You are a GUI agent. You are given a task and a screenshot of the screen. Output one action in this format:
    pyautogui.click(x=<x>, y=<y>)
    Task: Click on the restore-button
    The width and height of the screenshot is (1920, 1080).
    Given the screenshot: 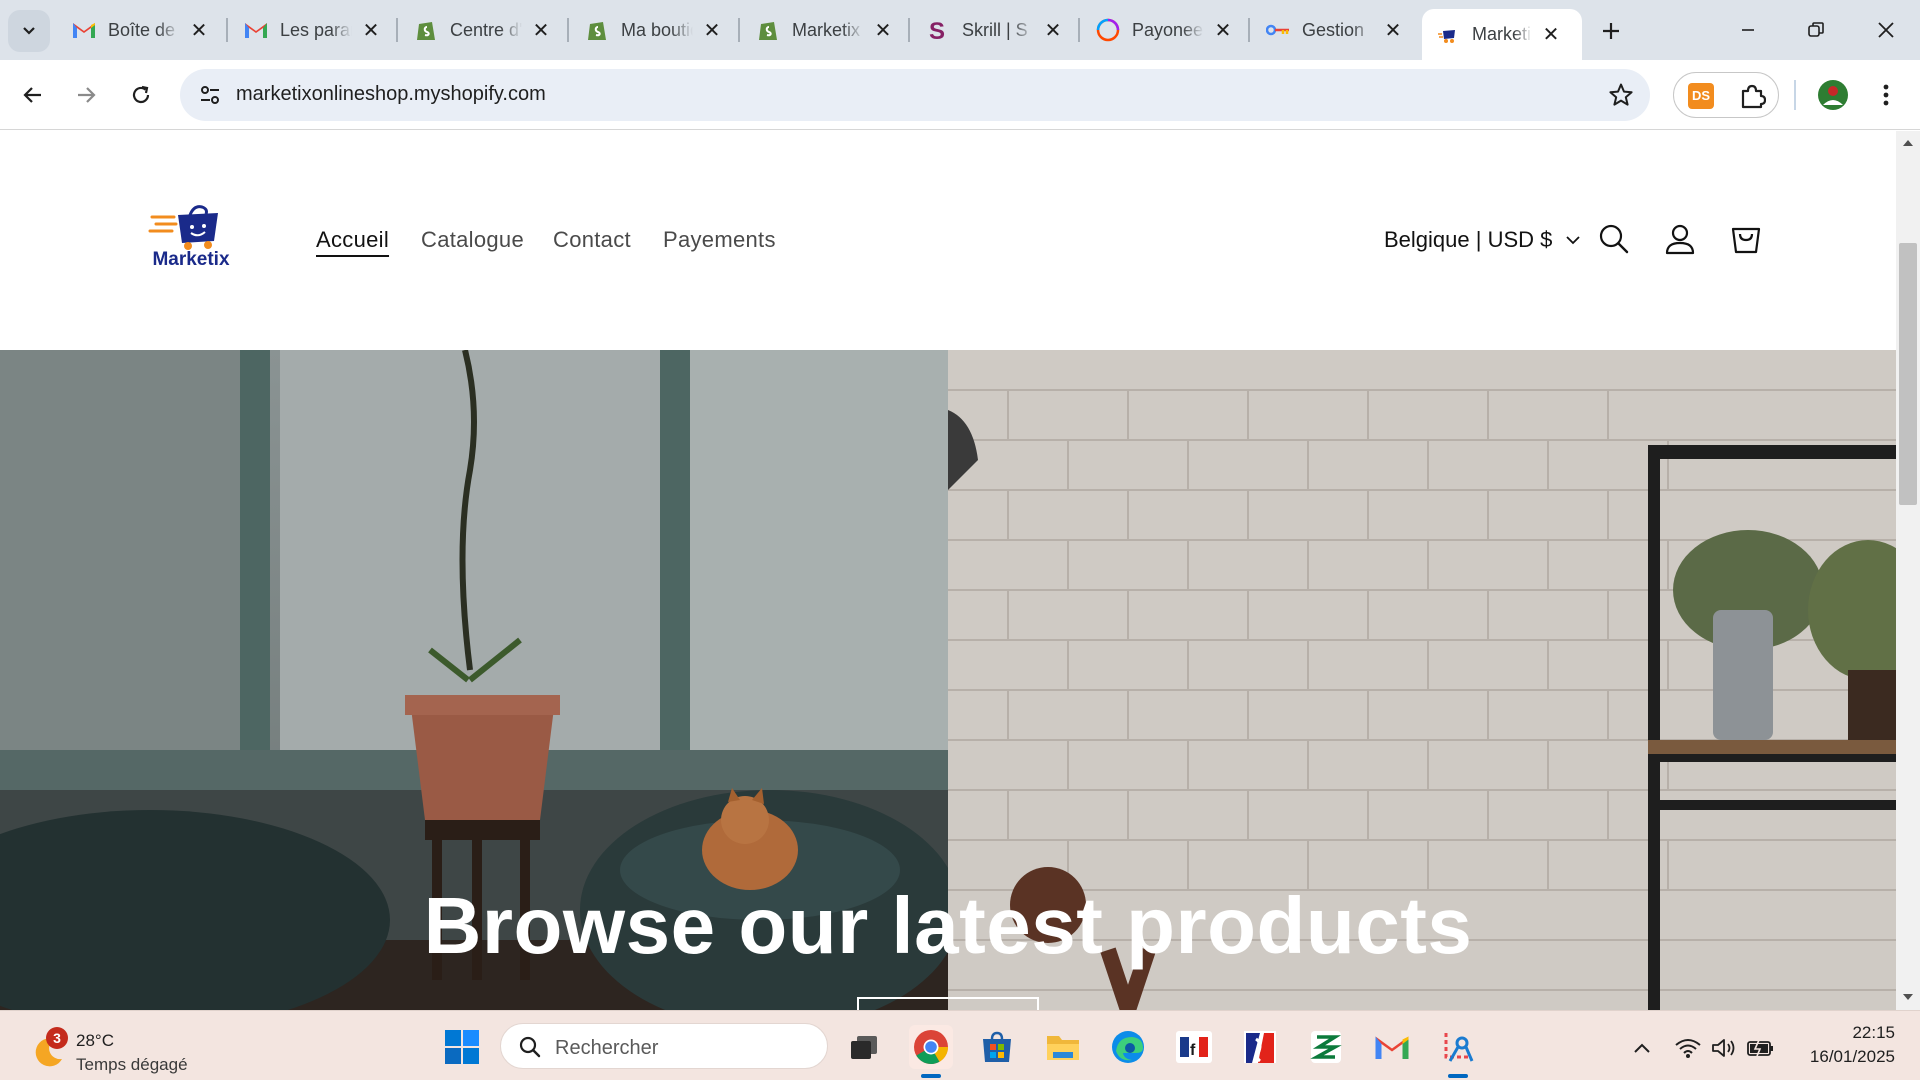 What is the action you would take?
    pyautogui.click(x=1816, y=30)
    